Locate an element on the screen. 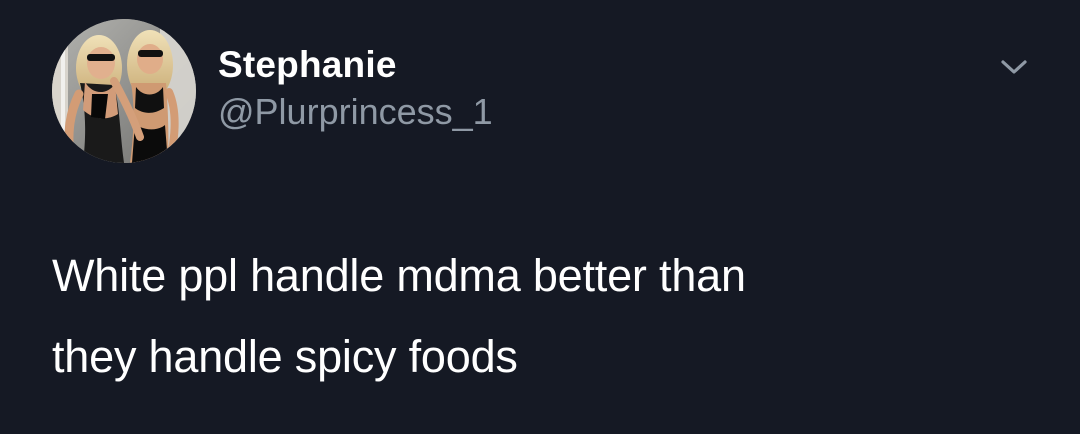 This screenshot has width=1080, height=434. profile-photo is located at coordinates (124, 91).